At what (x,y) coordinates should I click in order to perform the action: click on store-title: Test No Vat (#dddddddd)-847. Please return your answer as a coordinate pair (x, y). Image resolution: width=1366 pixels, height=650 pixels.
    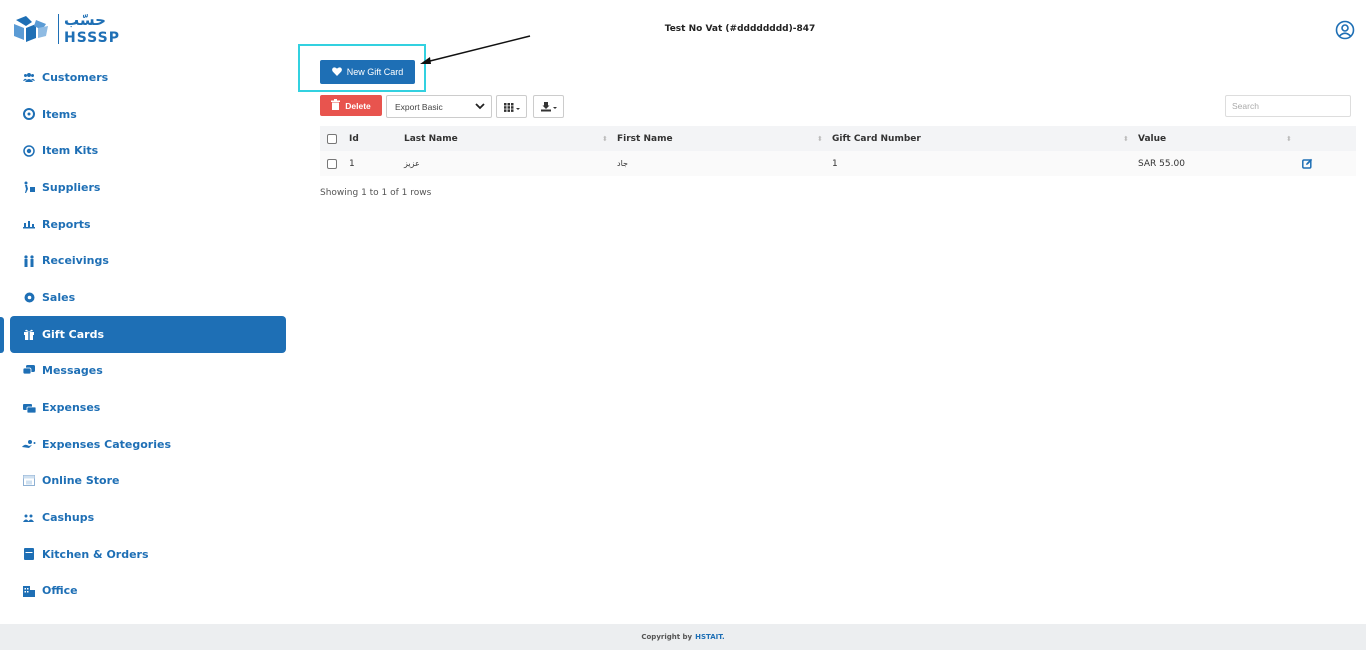
    Looking at the image, I should click on (740, 29).